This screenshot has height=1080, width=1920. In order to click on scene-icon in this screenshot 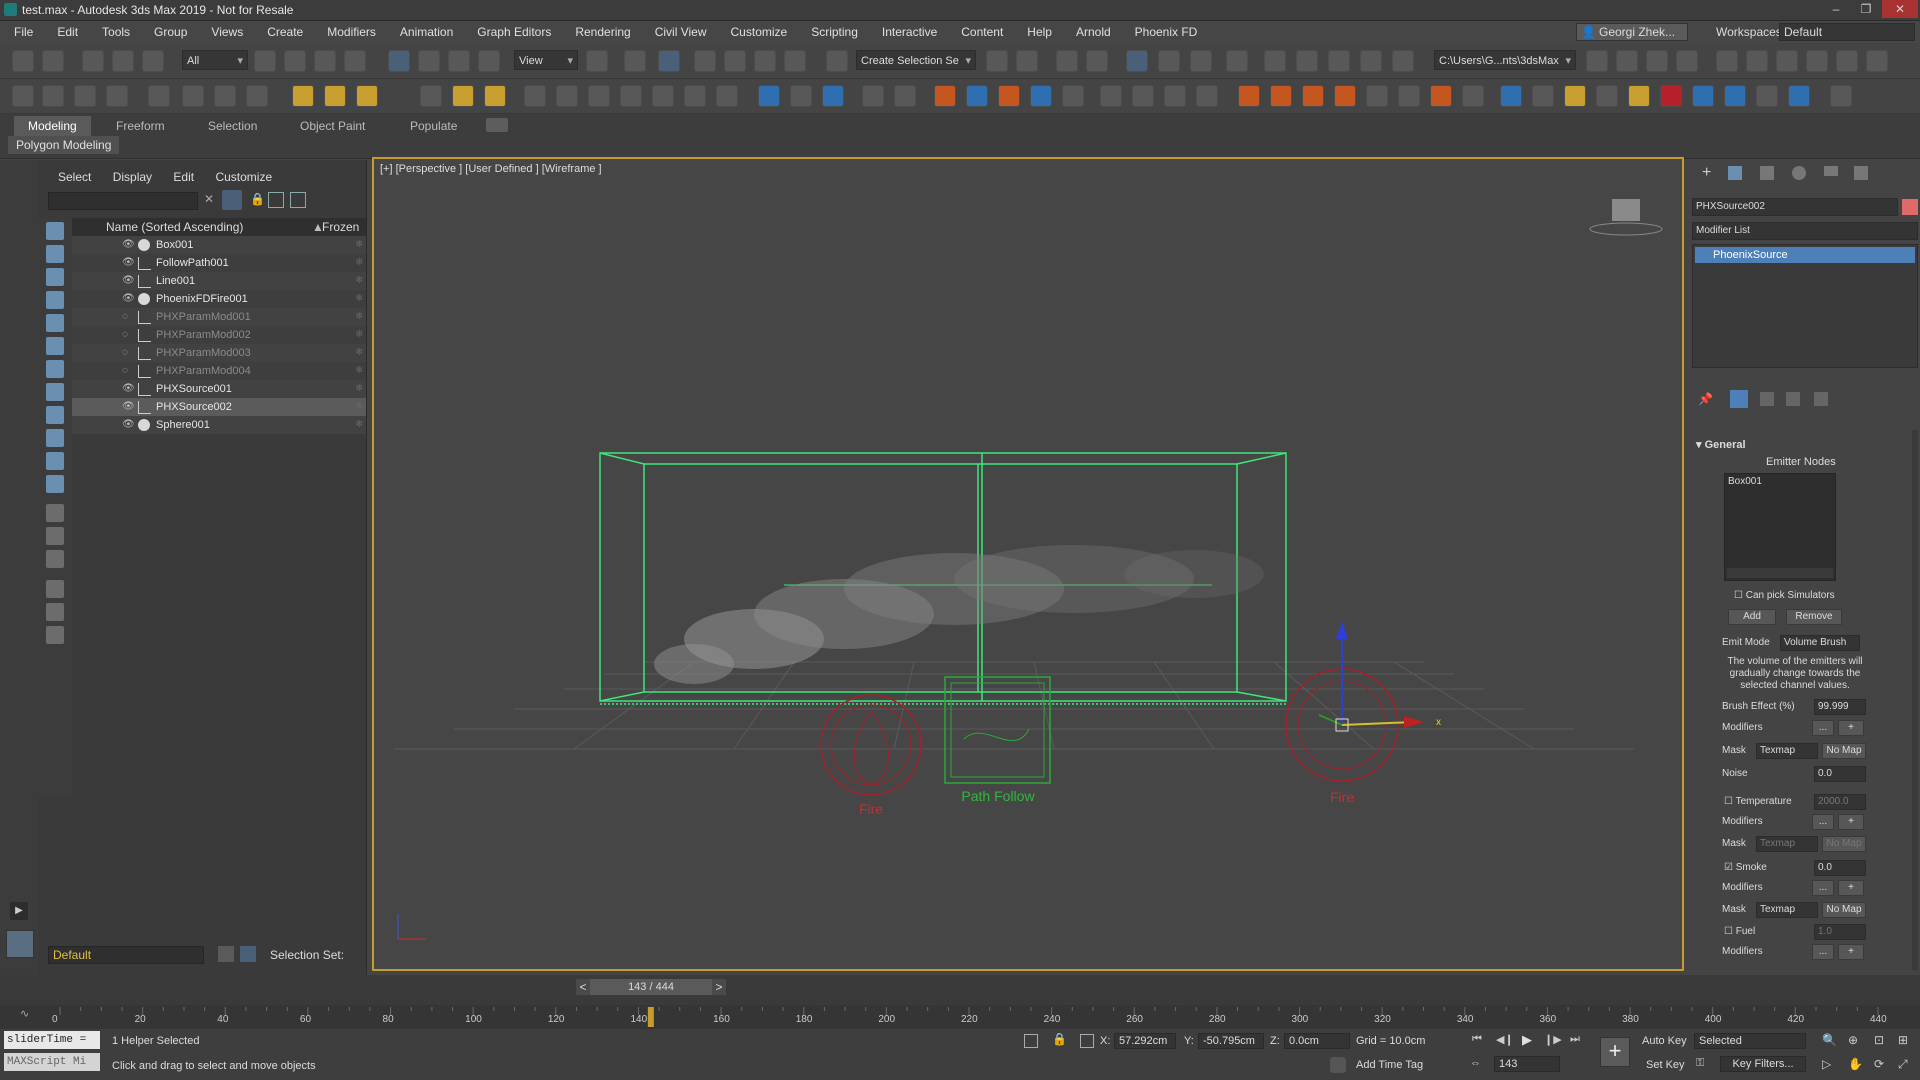, I will do `click(23, 96)`.